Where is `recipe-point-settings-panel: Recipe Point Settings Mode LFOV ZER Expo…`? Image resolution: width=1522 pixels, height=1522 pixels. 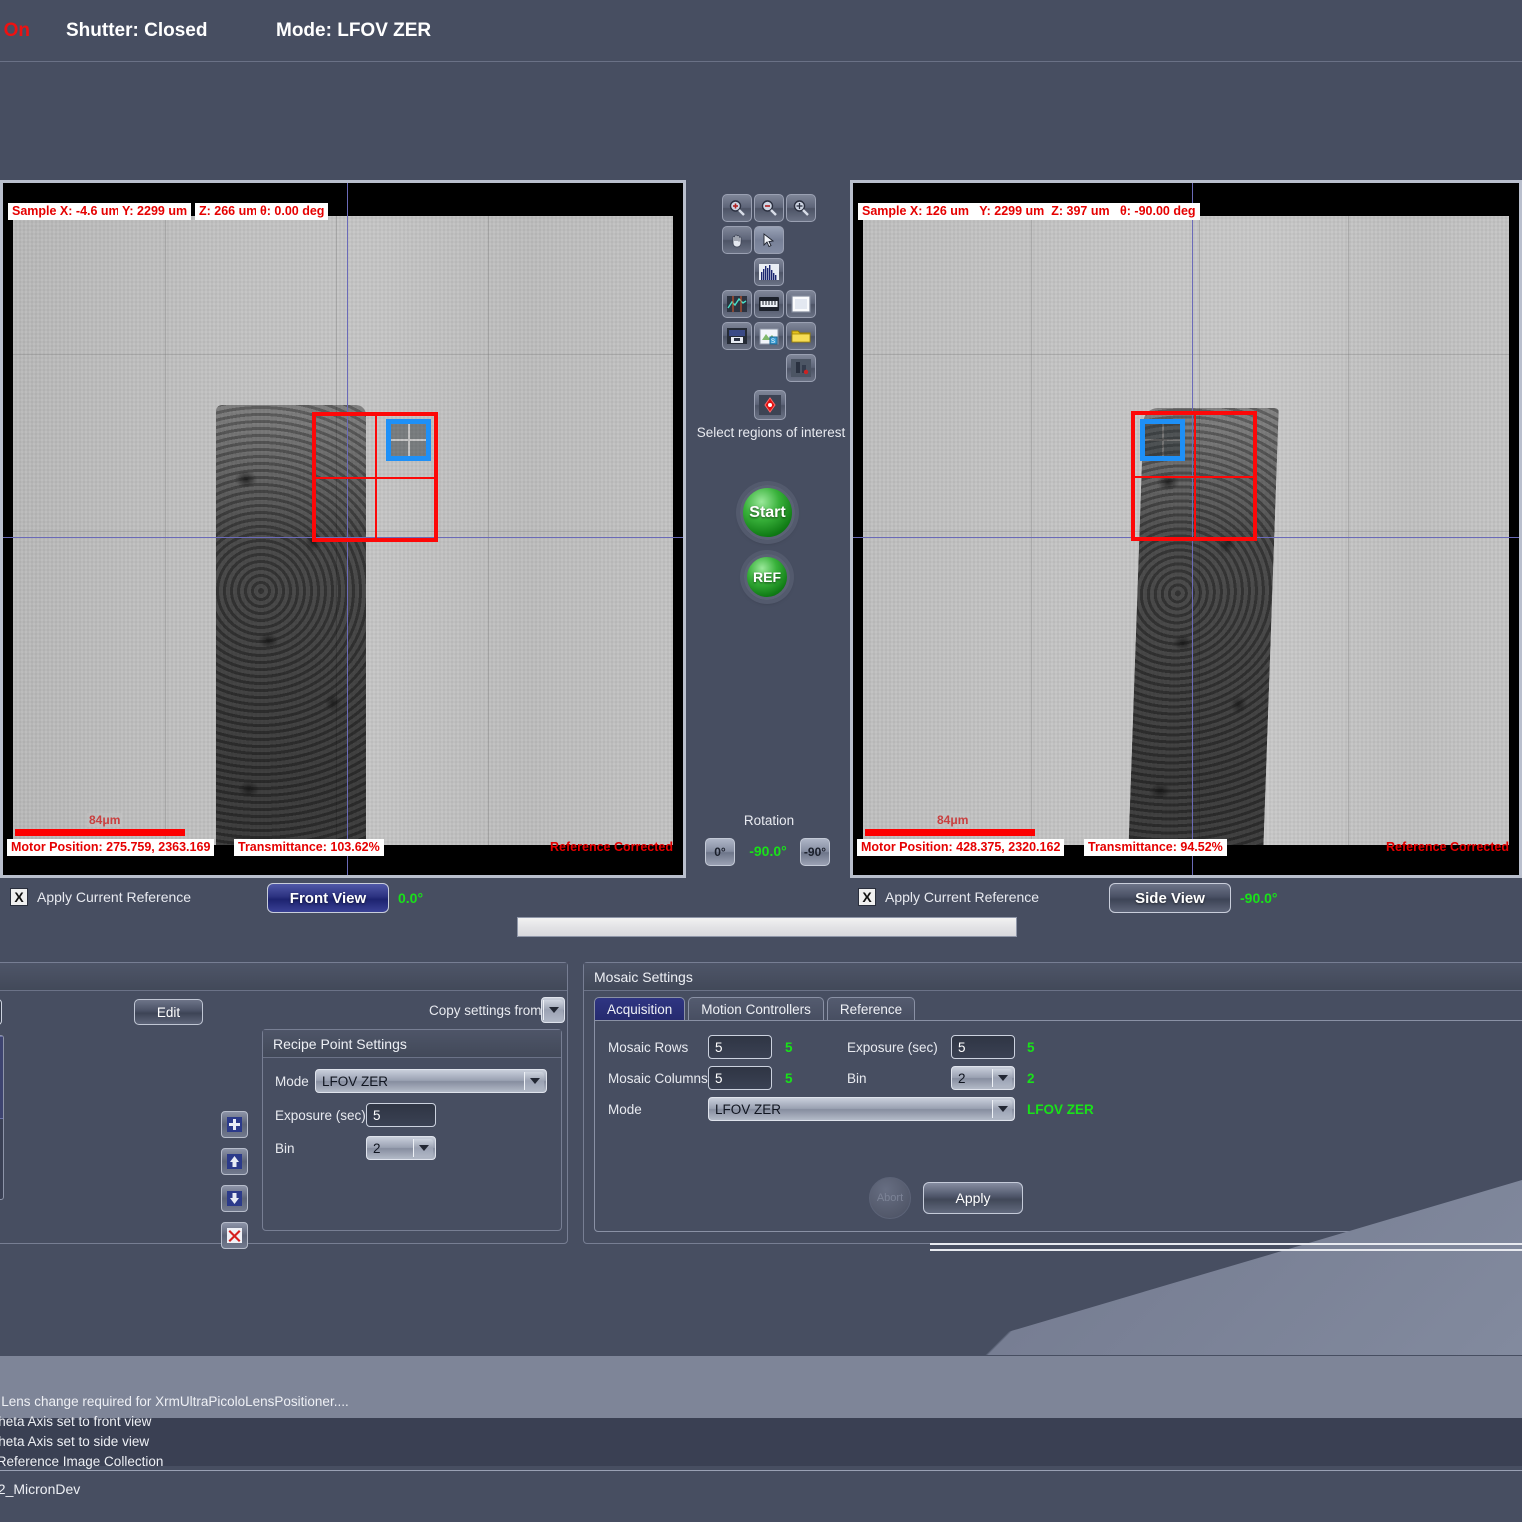
recipe-point-settings-panel: Recipe Point Settings Mode LFOV ZER Expo… is located at coordinates (412, 1130).